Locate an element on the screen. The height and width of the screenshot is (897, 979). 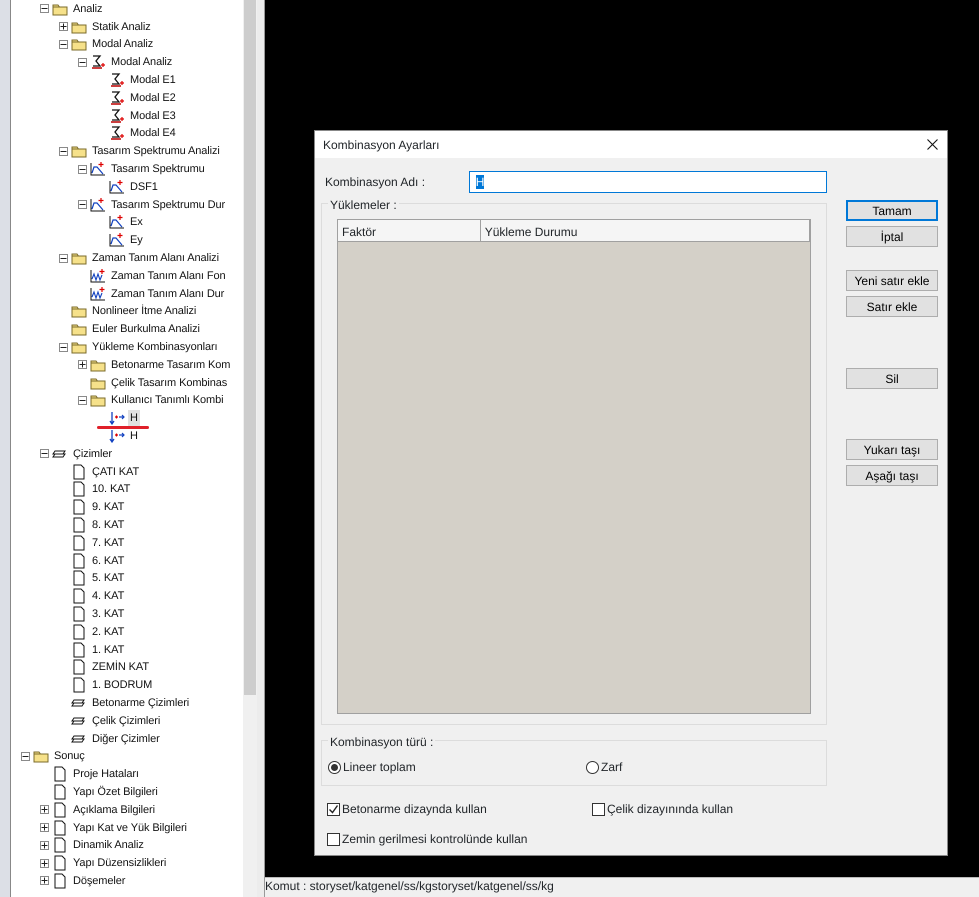
tree-item: Kullanıcı Tanımlı Kombi is located at coordinates (167, 400).